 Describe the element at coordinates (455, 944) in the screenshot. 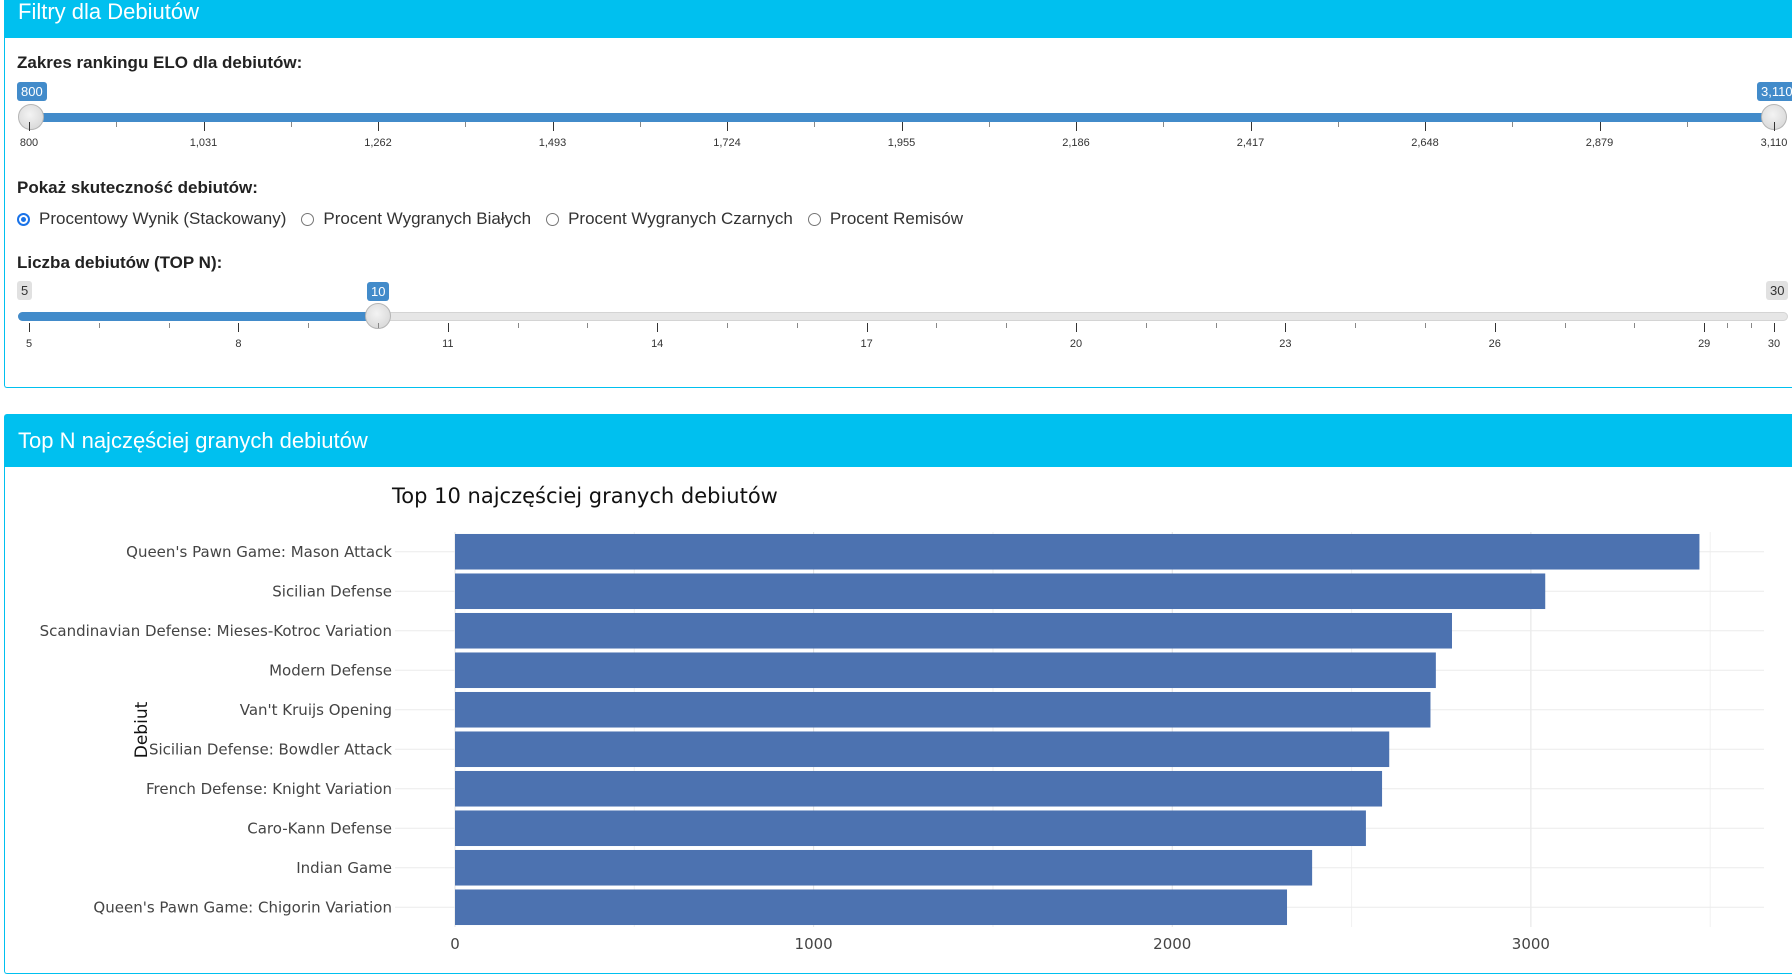

I see `x-tick-label: 0` at that location.